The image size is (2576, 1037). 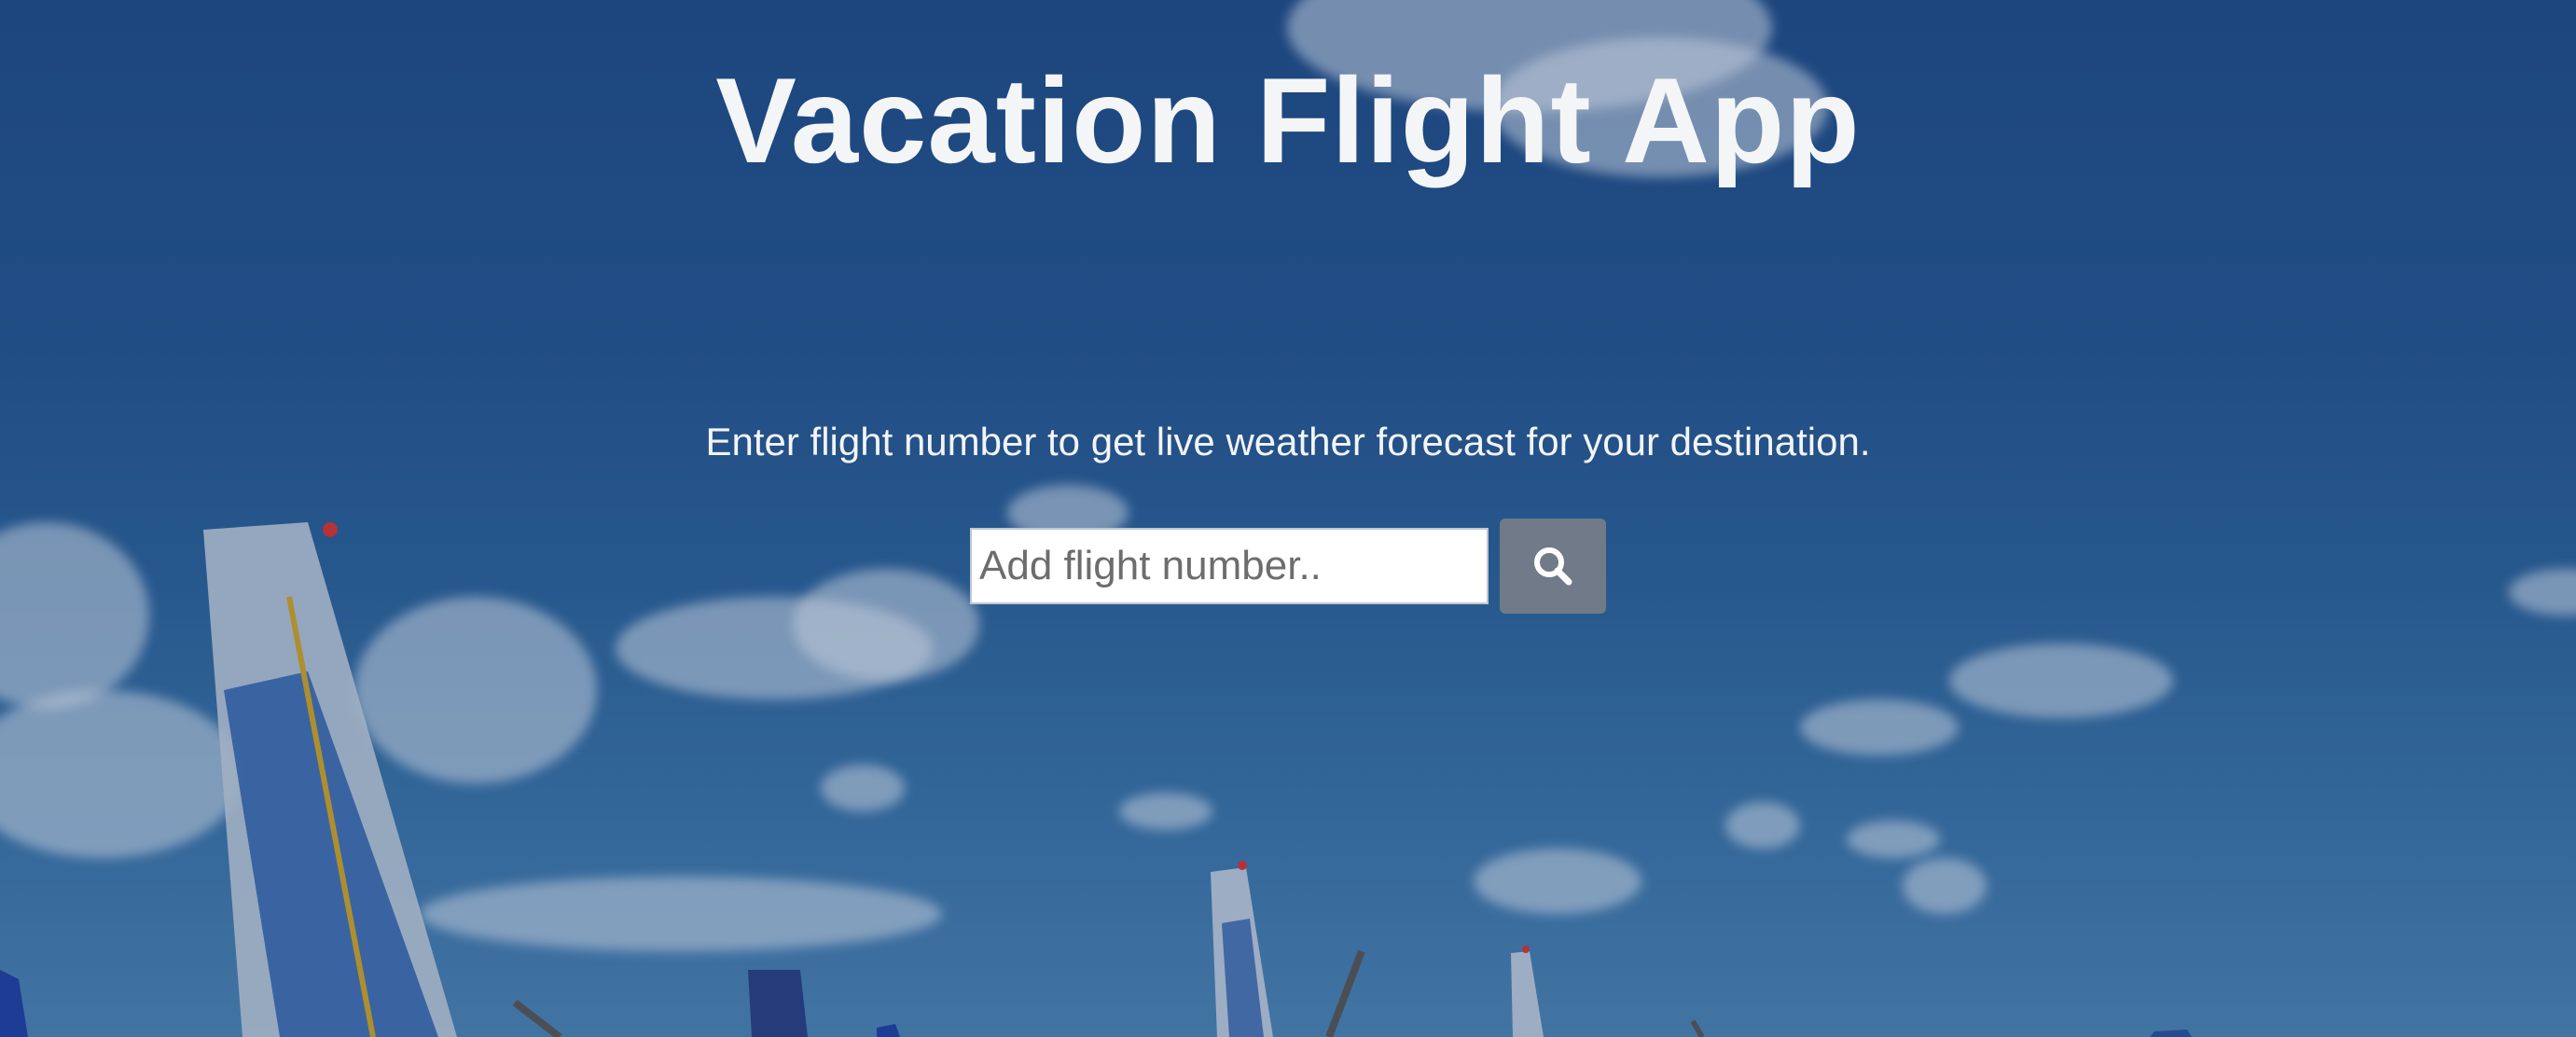 I want to click on page-title: Vacation Flight App, so click(x=1288, y=120).